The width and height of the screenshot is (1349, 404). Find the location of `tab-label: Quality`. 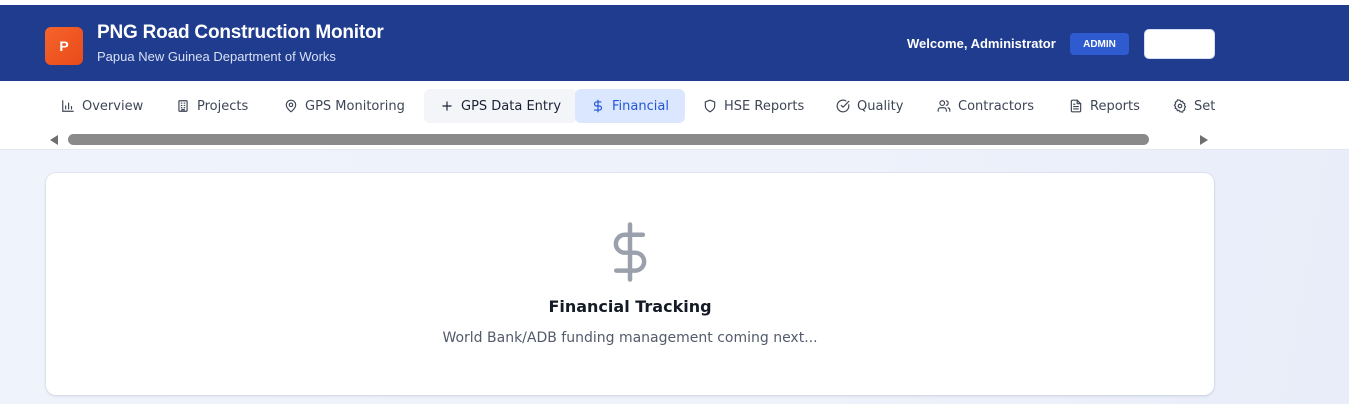

tab-label: Quality is located at coordinates (880, 106).